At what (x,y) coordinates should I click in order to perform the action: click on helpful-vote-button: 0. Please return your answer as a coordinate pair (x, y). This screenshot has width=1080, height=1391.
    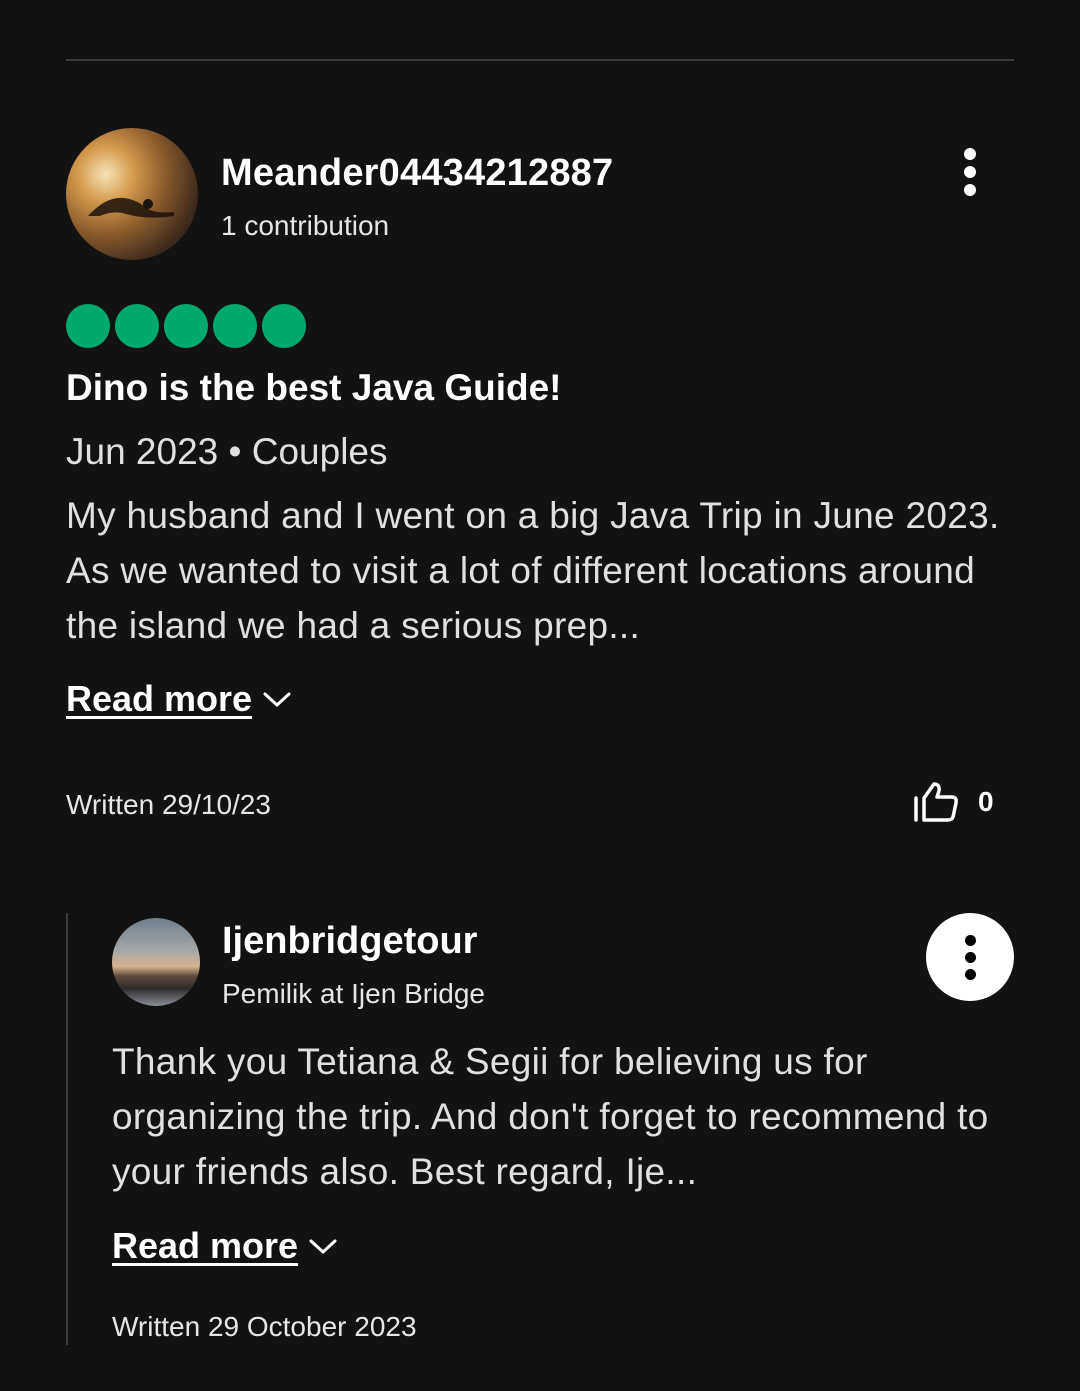
    Looking at the image, I should click on (953, 802).